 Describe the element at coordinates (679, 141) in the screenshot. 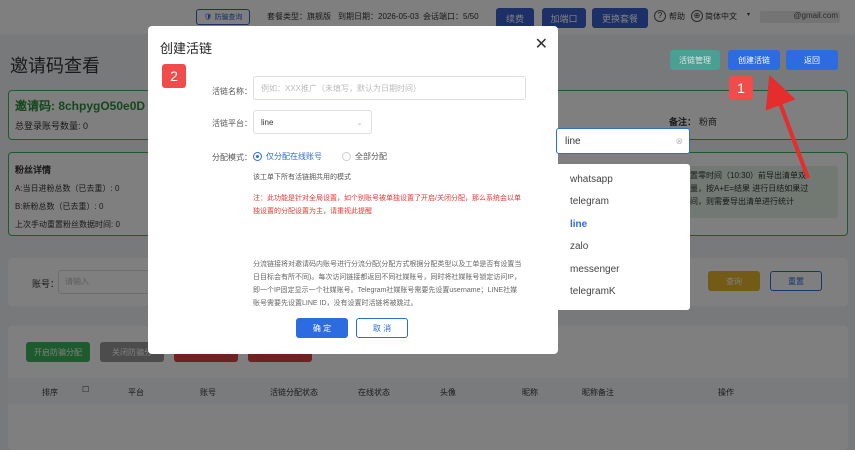

I see `clear-icon: ⊗` at that location.